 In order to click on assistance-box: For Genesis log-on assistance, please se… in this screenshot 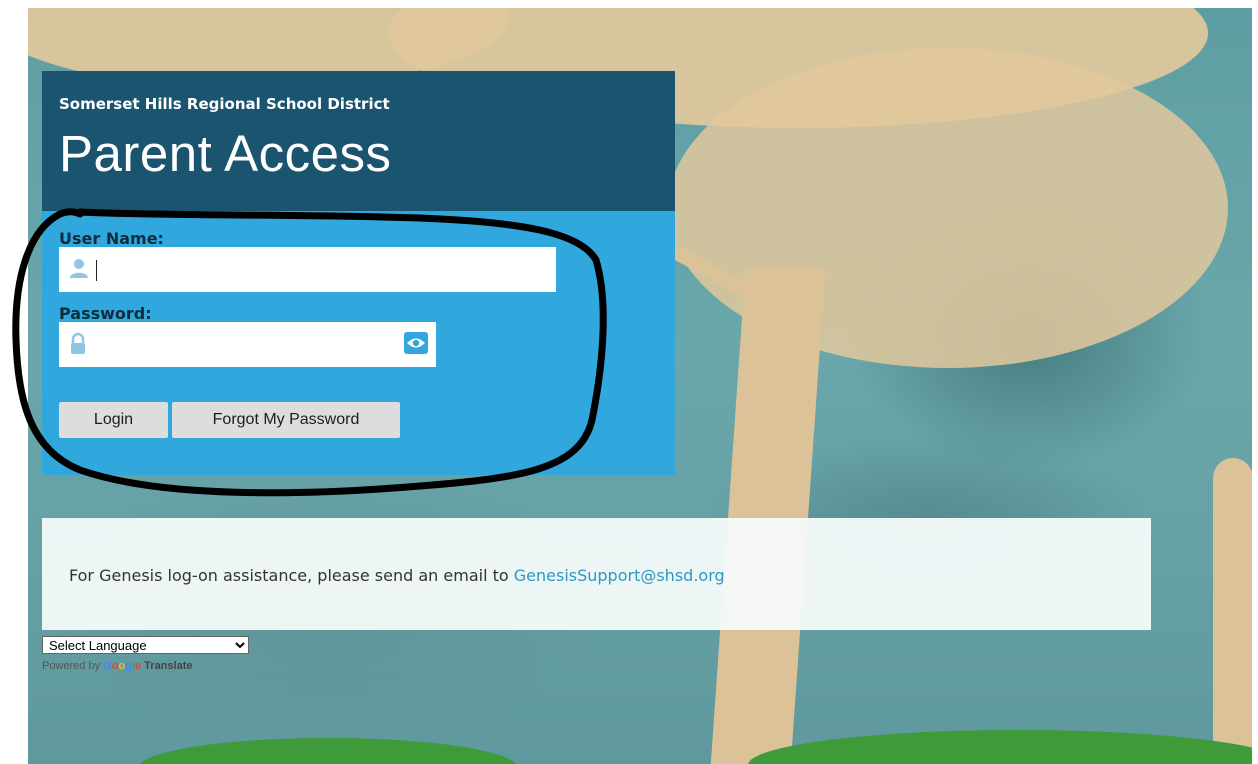, I will do `click(596, 574)`.